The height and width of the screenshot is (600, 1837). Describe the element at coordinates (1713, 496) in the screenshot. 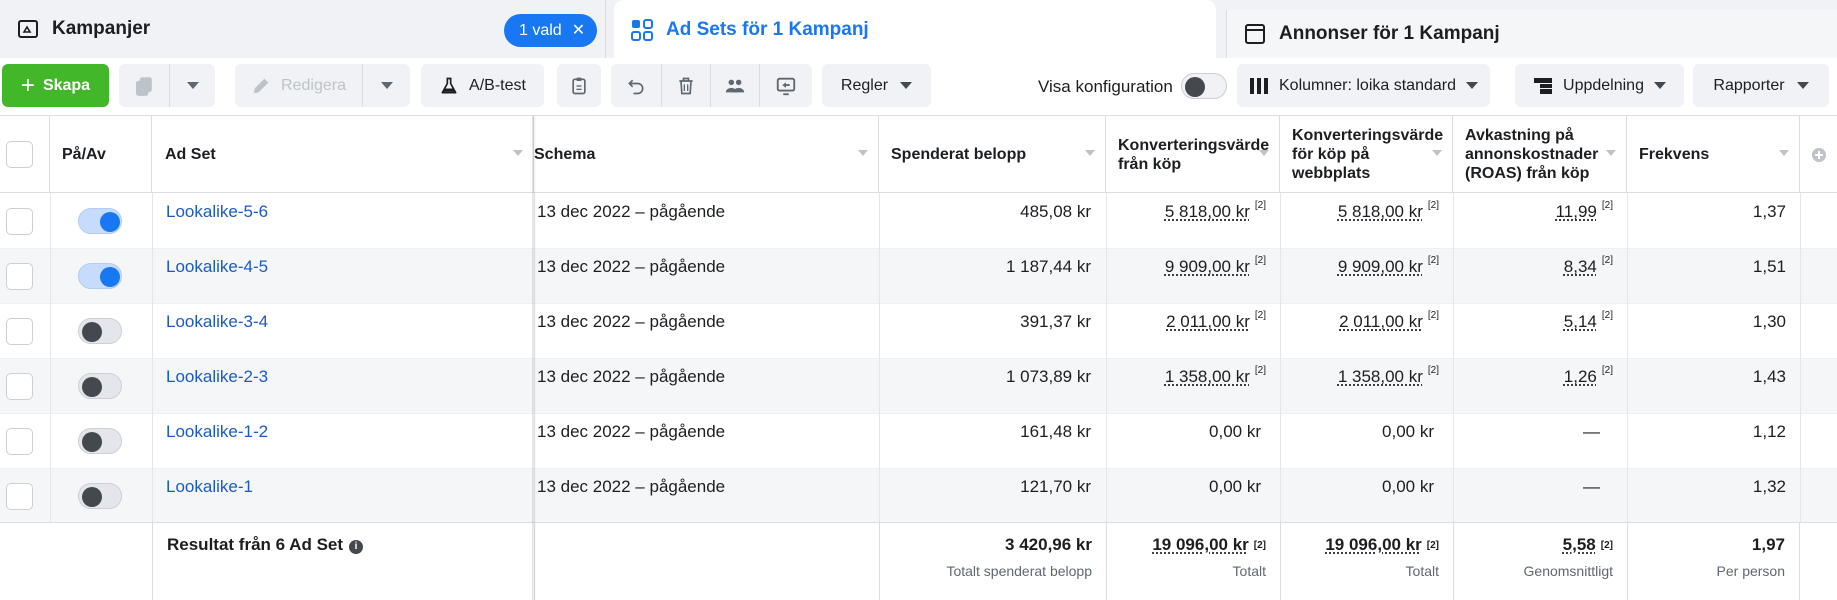

I see `frequency-cell: 1,32` at that location.